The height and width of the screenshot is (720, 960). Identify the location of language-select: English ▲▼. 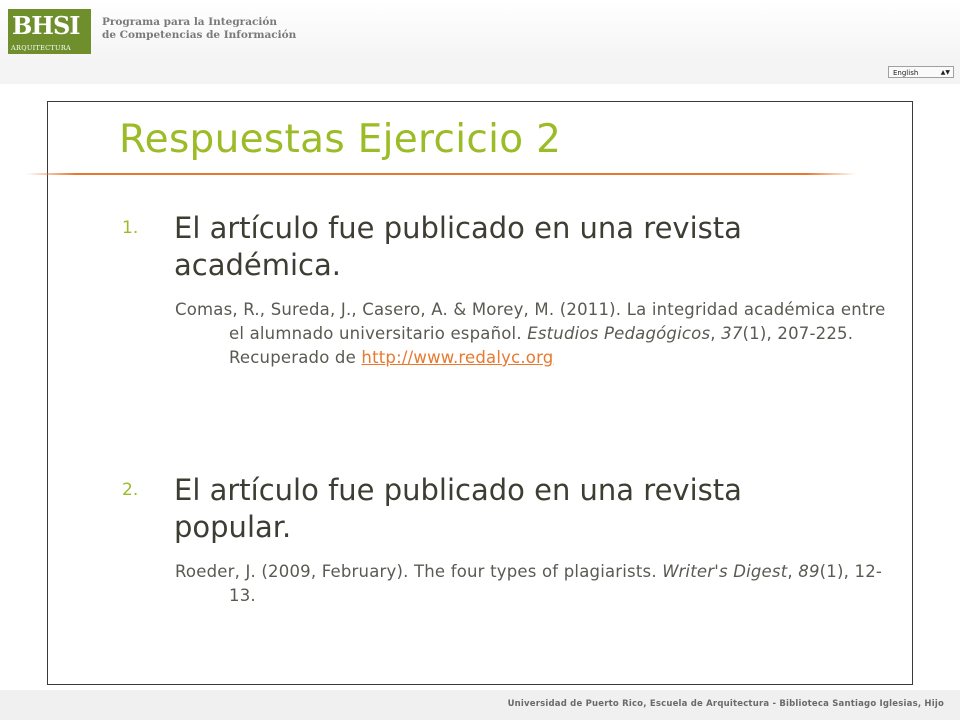
(921, 72).